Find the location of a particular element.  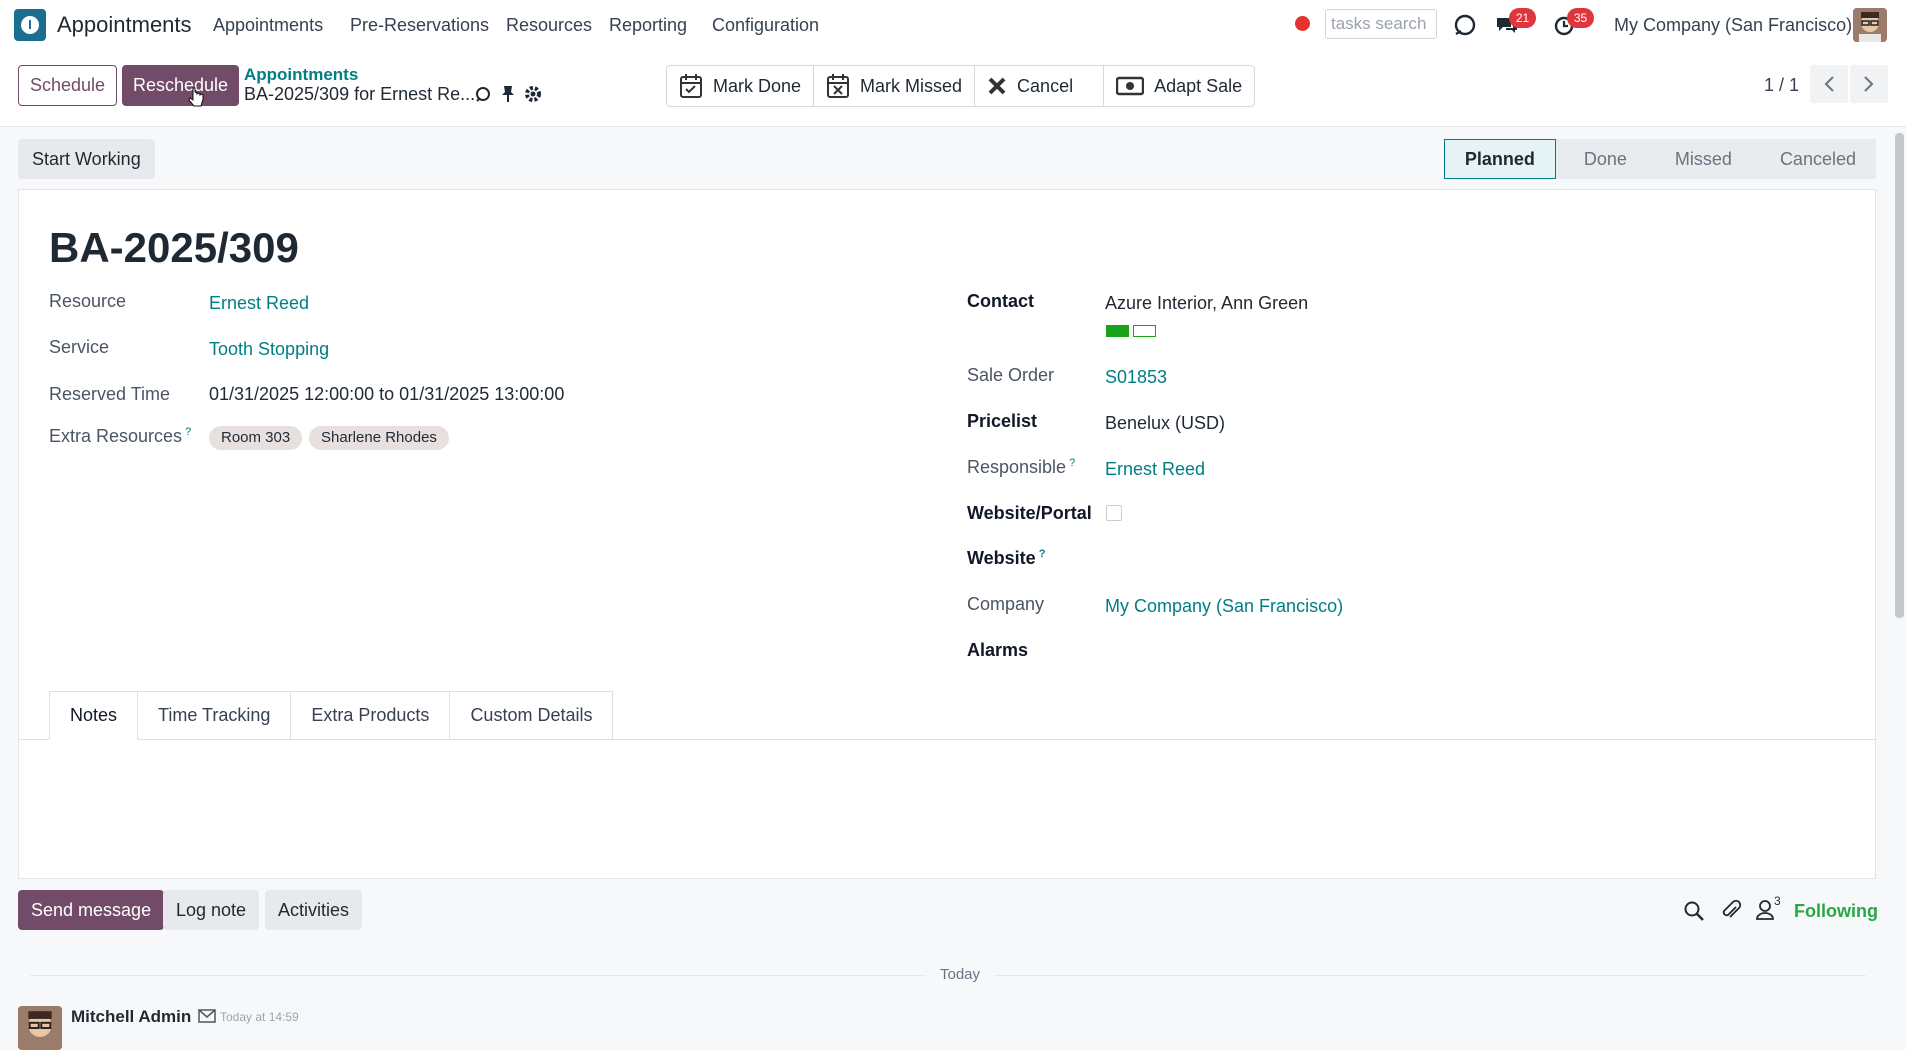

sale-order-field: S01853 is located at coordinates (1136, 377).